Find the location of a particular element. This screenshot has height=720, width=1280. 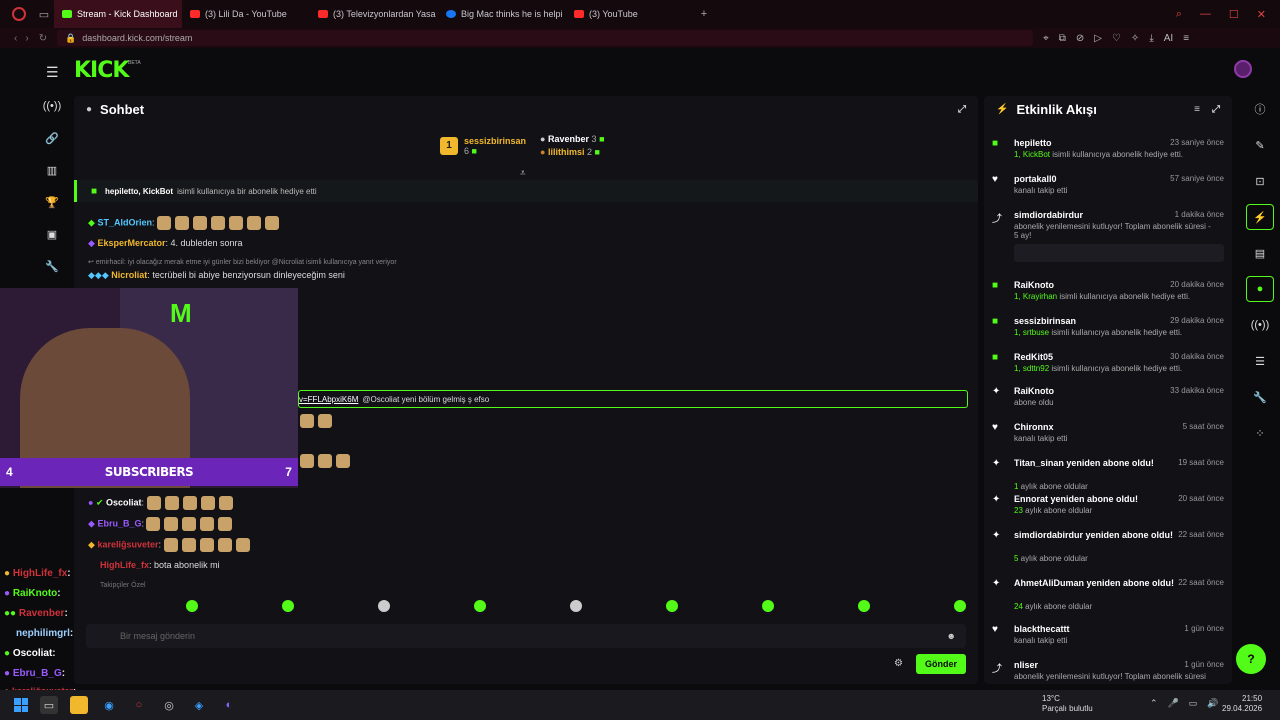

tab-youtube: (3) YouTube is located at coordinates (630, 14).